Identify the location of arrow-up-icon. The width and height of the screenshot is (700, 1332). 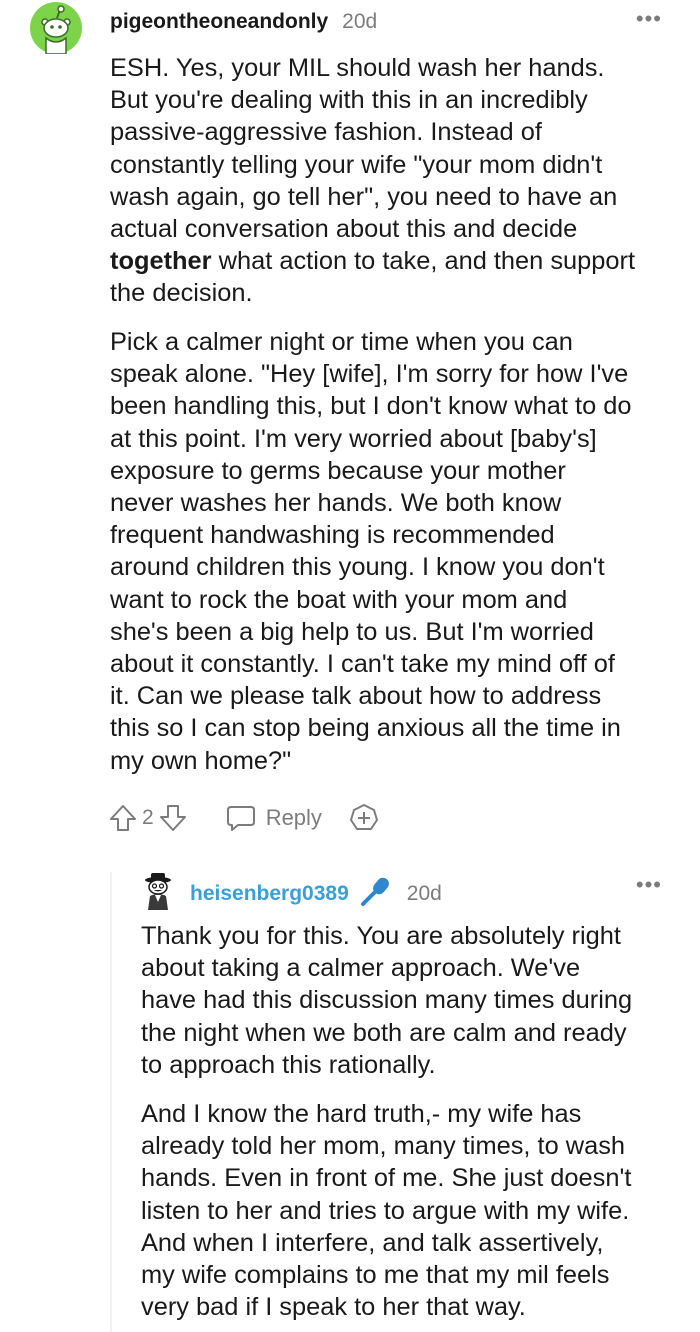
(123, 818).